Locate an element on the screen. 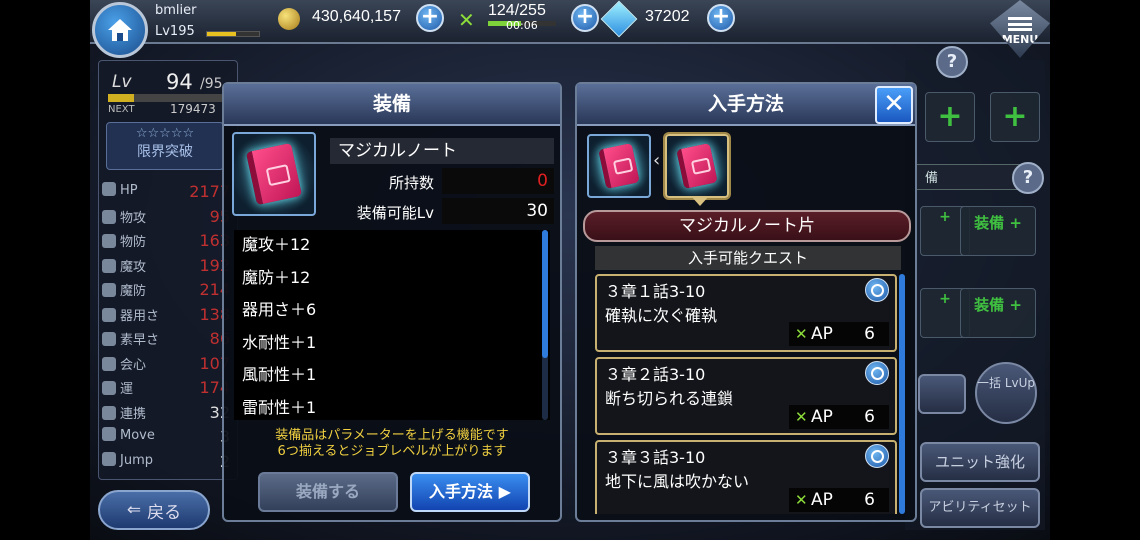 The height and width of the screenshot is (540, 1140). equip-description-line1: 装備品はパラメーターを上げる機能です is located at coordinates (392, 435).